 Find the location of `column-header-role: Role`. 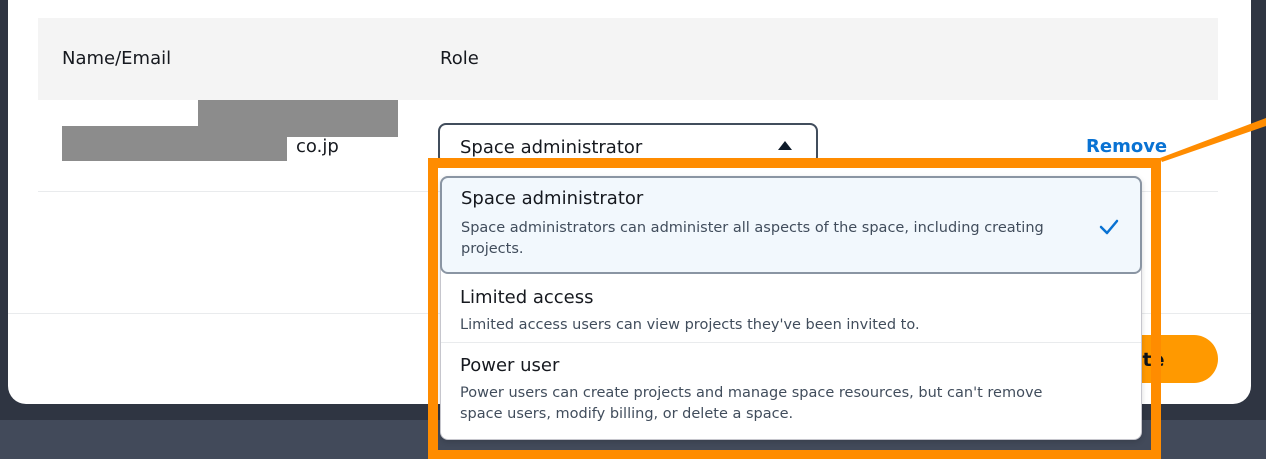

column-header-role: Role is located at coordinates (459, 58).